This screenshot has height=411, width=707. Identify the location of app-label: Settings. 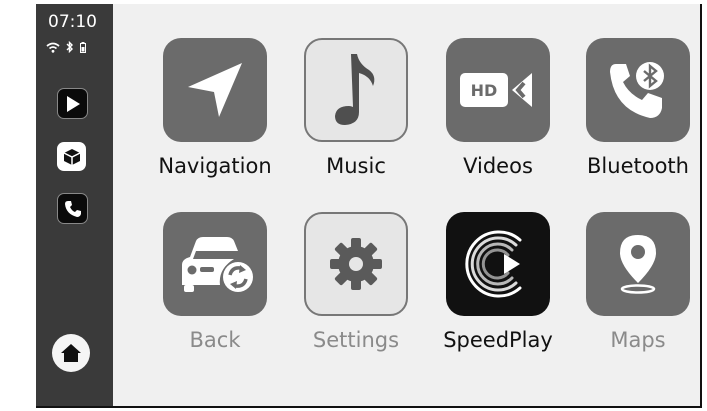
(356, 340).